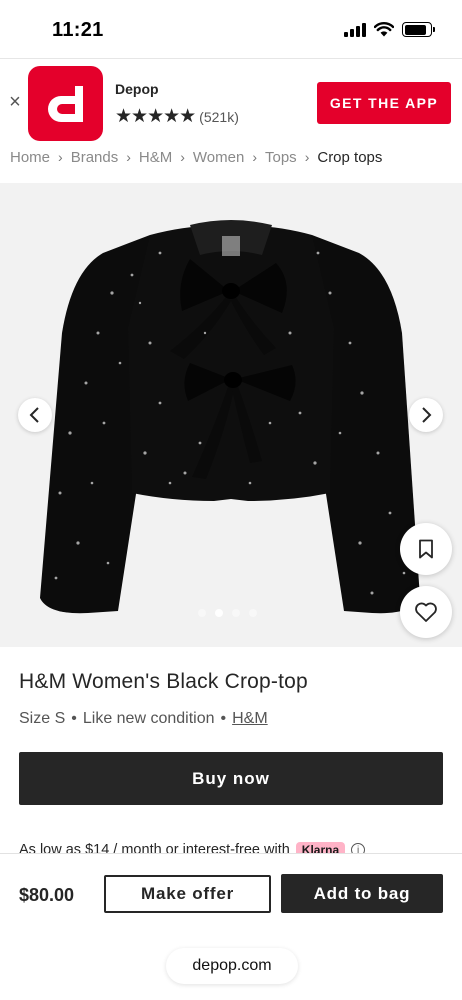 The width and height of the screenshot is (462, 1000). I want to click on status-time: 11:21, so click(78, 30).